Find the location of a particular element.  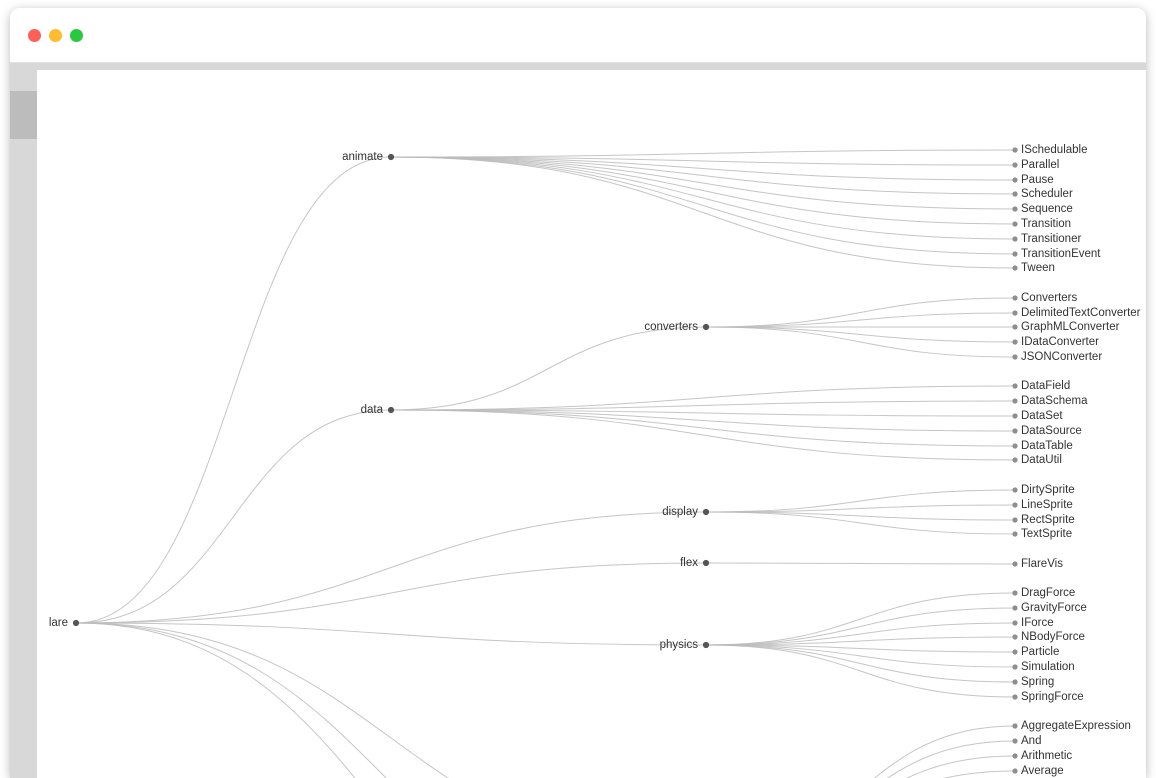

leaf-node-label: Pause is located at coordinates (1037, 180).